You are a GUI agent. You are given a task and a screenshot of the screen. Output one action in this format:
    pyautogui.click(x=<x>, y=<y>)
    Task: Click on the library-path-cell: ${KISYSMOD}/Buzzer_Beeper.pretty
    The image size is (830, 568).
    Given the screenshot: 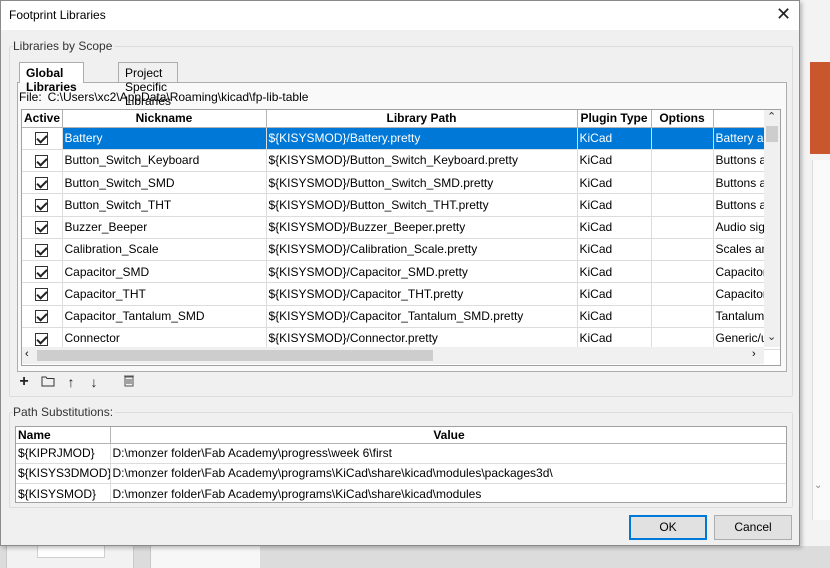 What is the action you would take?
    pyautogui.click(x=422, y=227)
    